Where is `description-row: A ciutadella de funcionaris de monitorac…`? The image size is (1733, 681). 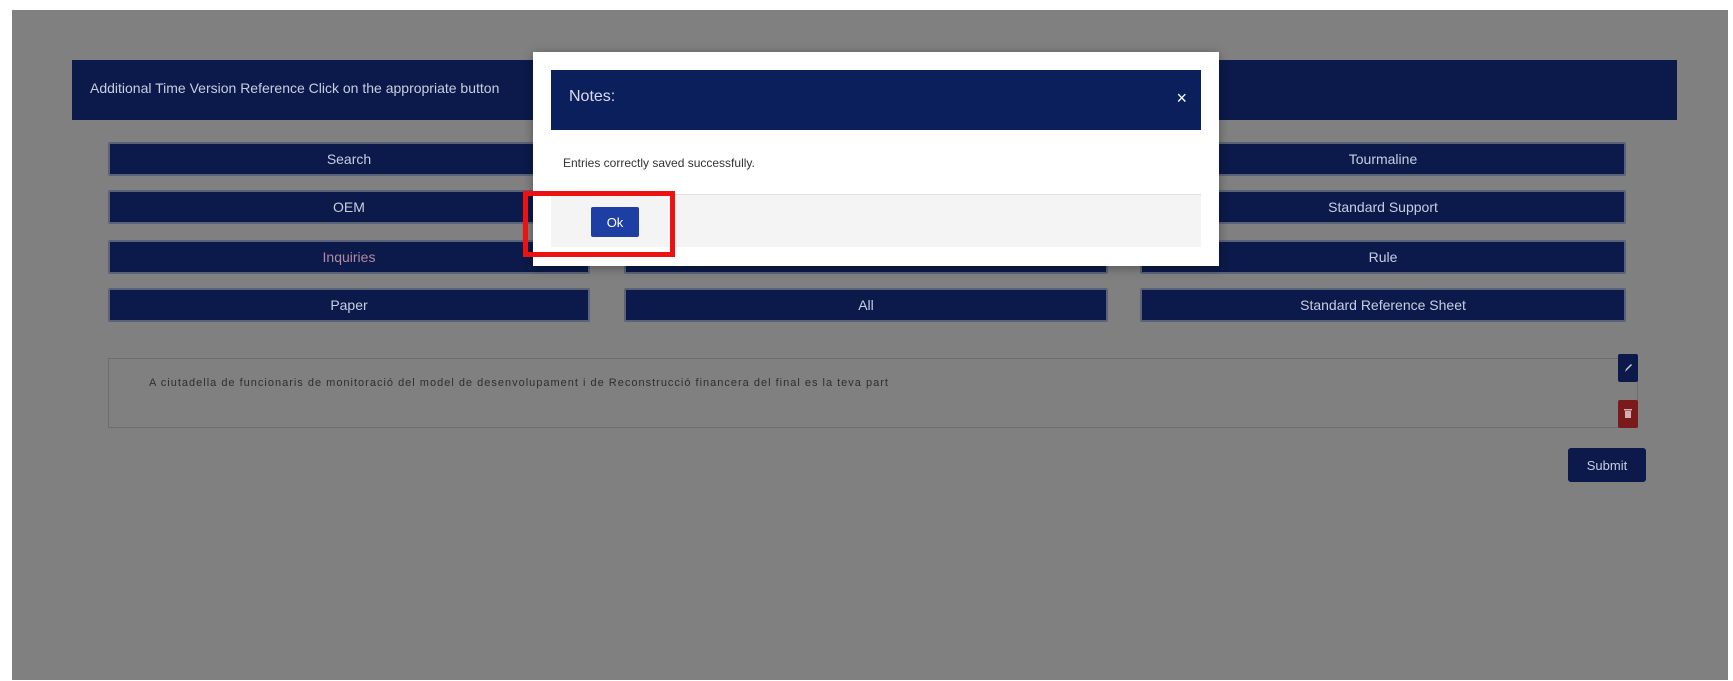
description-row: A ciutadella de funcionaris de monitorac… is located at coordinates (873, 393).